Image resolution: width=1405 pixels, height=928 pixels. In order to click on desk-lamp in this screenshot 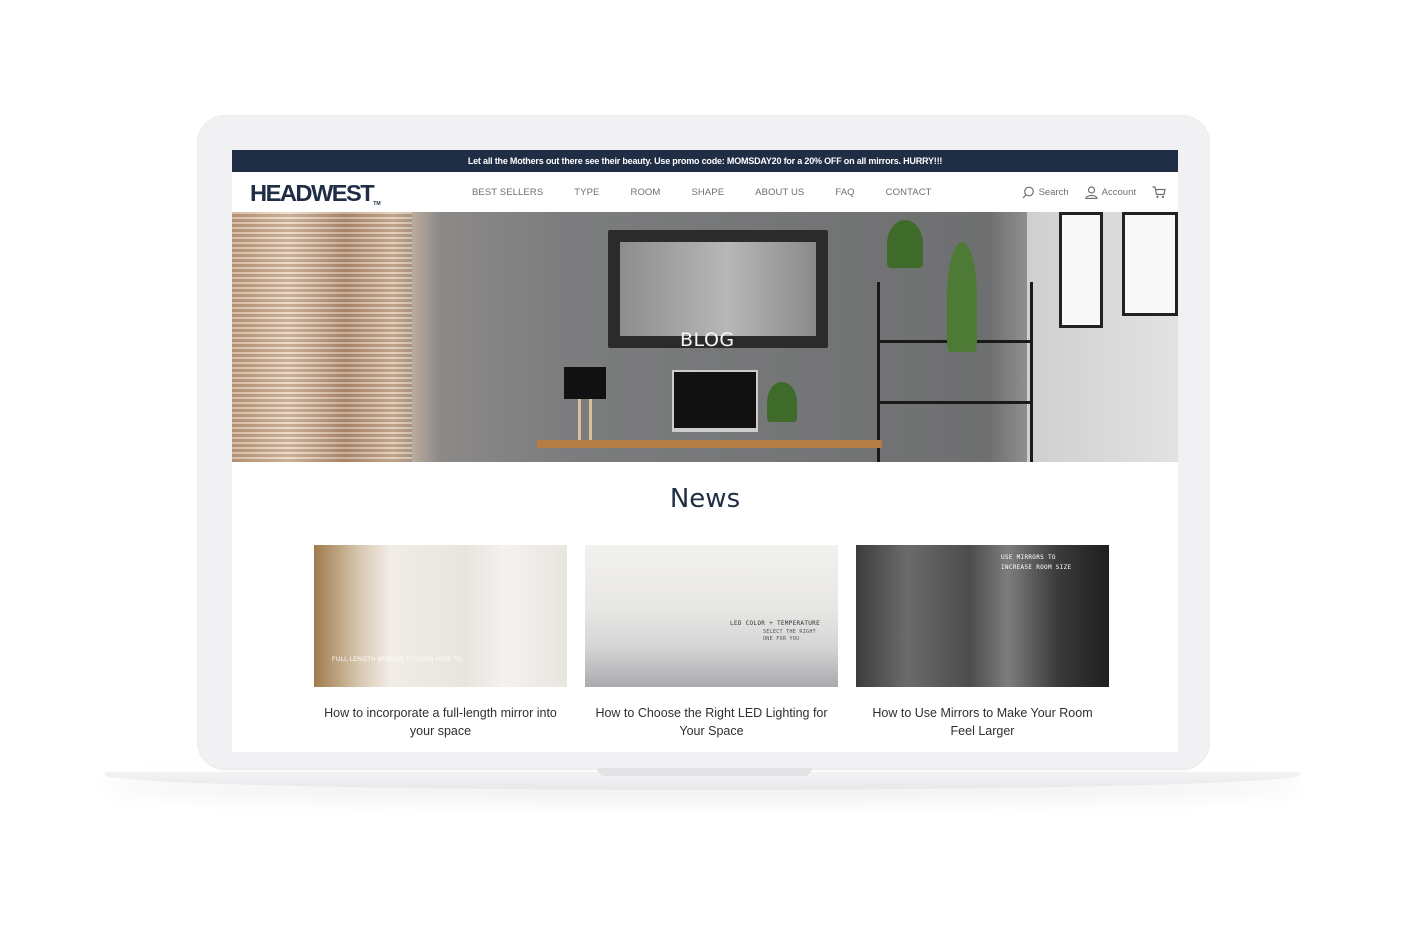, I will do `click(585, 383)`.